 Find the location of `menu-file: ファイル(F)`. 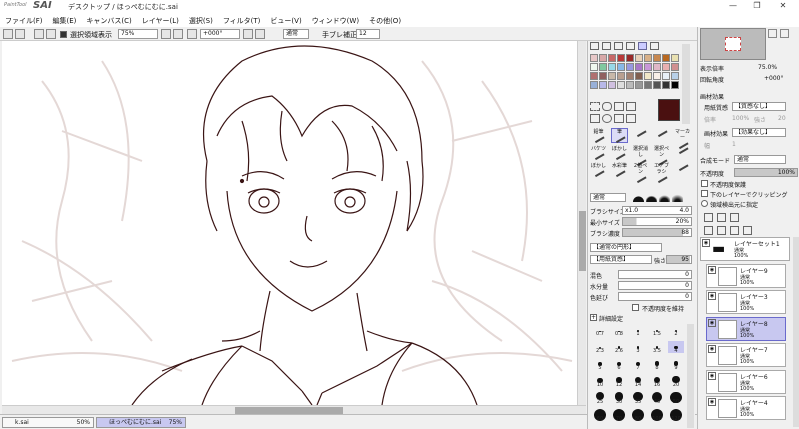

menu-file: ファイル(F) is located at coordinates (24, 20).